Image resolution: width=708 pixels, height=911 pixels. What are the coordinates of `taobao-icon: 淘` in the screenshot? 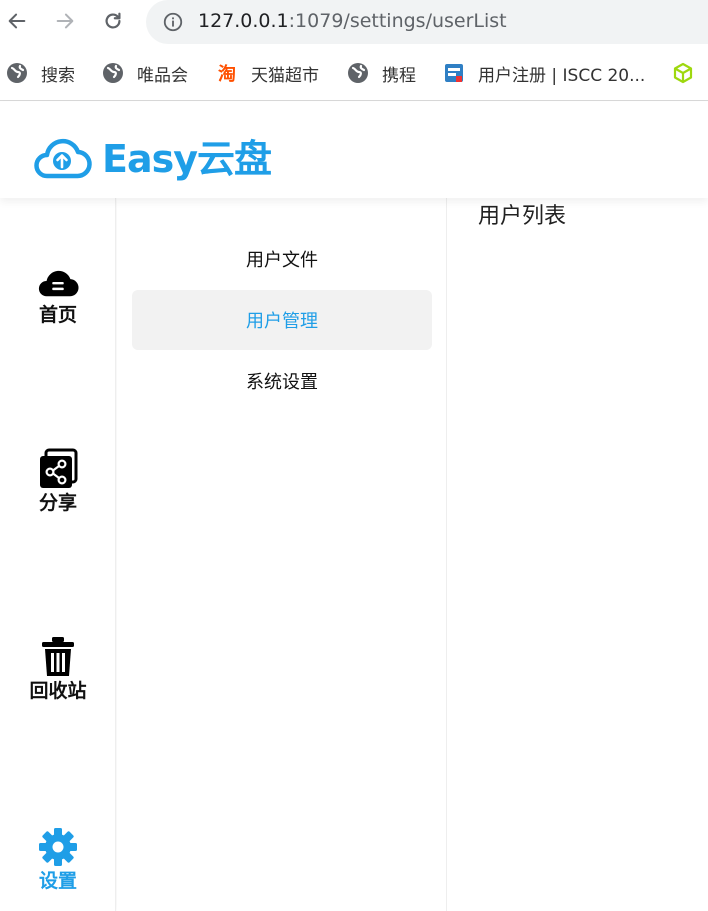 It's located at (227, 74).